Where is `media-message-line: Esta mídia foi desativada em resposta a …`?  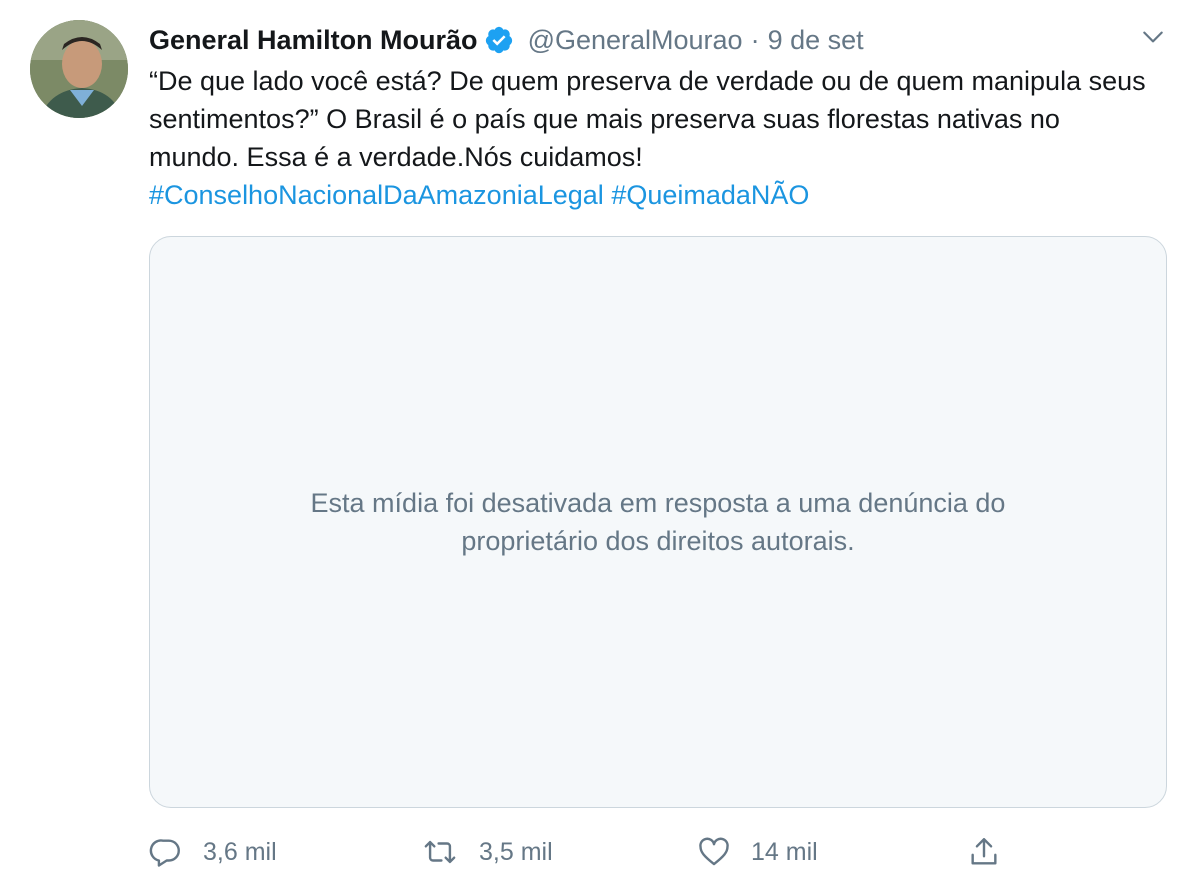
media-message-line: Esta mídia foi desativada em resposta a … is located at coordinates (658, 503).